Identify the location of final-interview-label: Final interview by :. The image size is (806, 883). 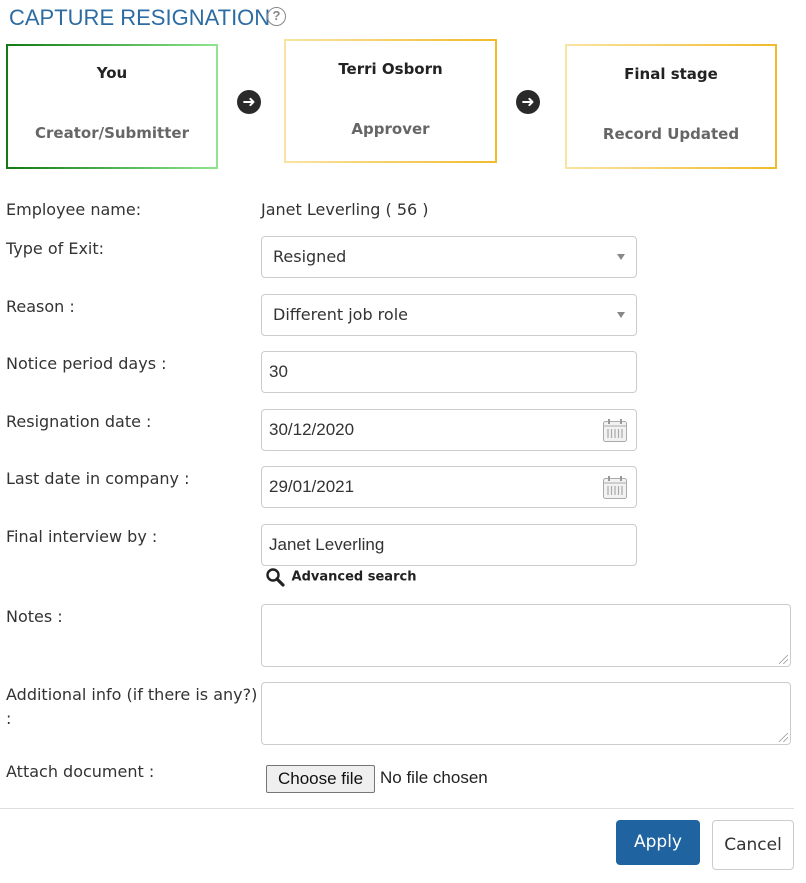
(82, 536).